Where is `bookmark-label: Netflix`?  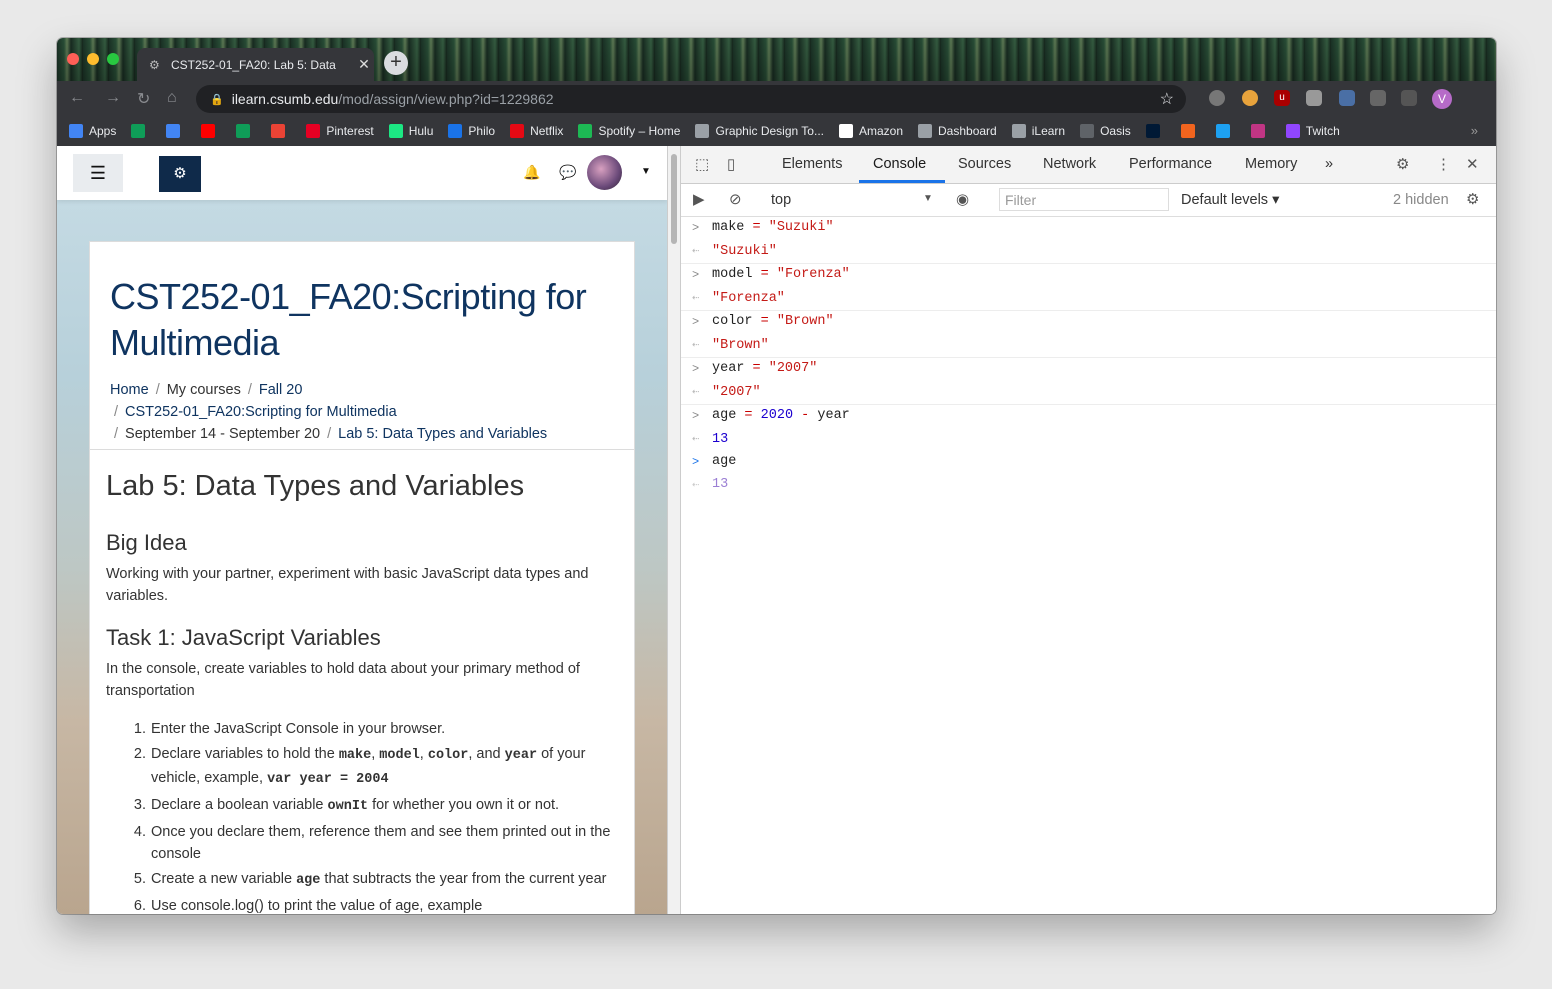 bookmark-label: Netflix is located at coordinates (547, 131).